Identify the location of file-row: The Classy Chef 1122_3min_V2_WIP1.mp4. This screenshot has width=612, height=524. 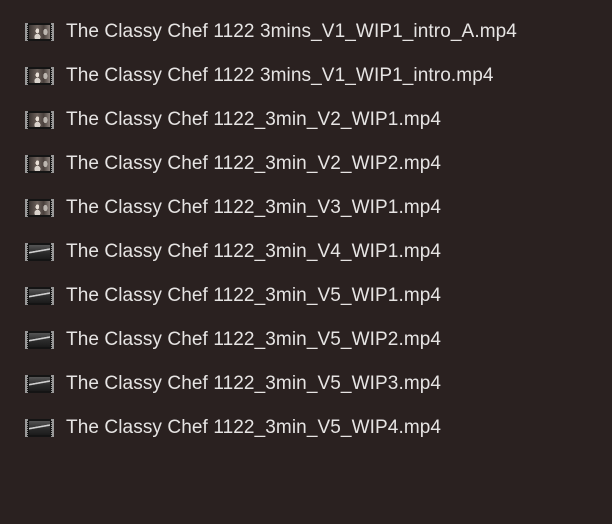
(306, 120).